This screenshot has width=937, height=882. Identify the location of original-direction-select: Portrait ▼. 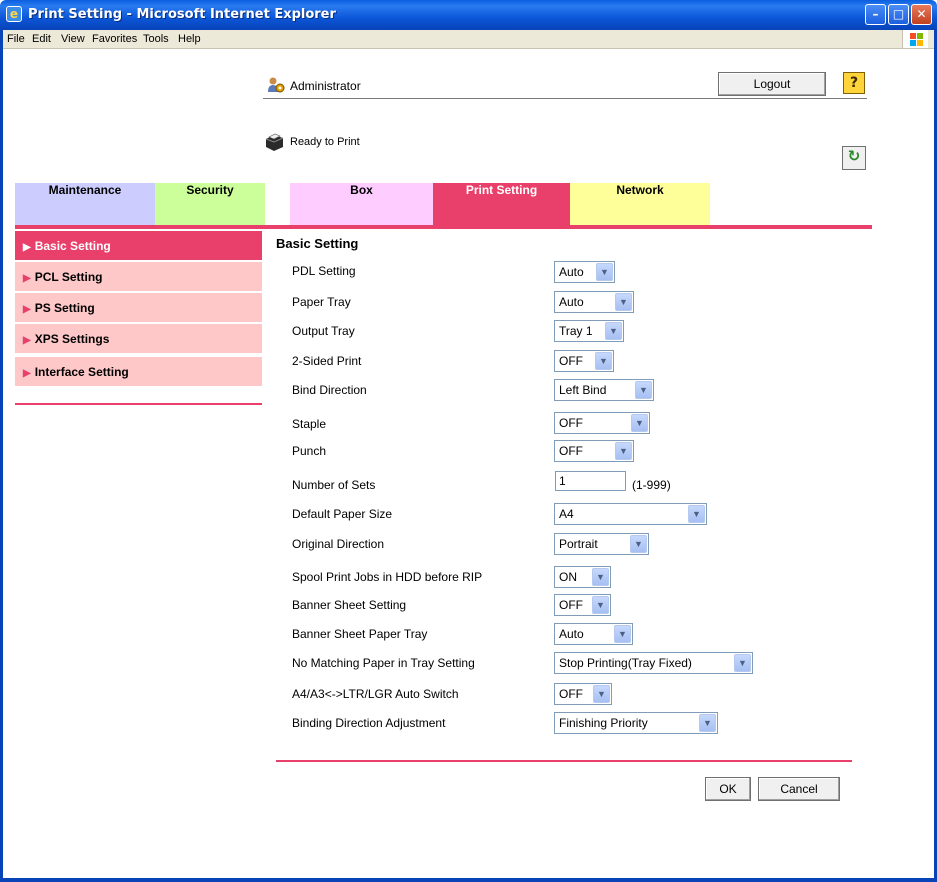
(601, 544).